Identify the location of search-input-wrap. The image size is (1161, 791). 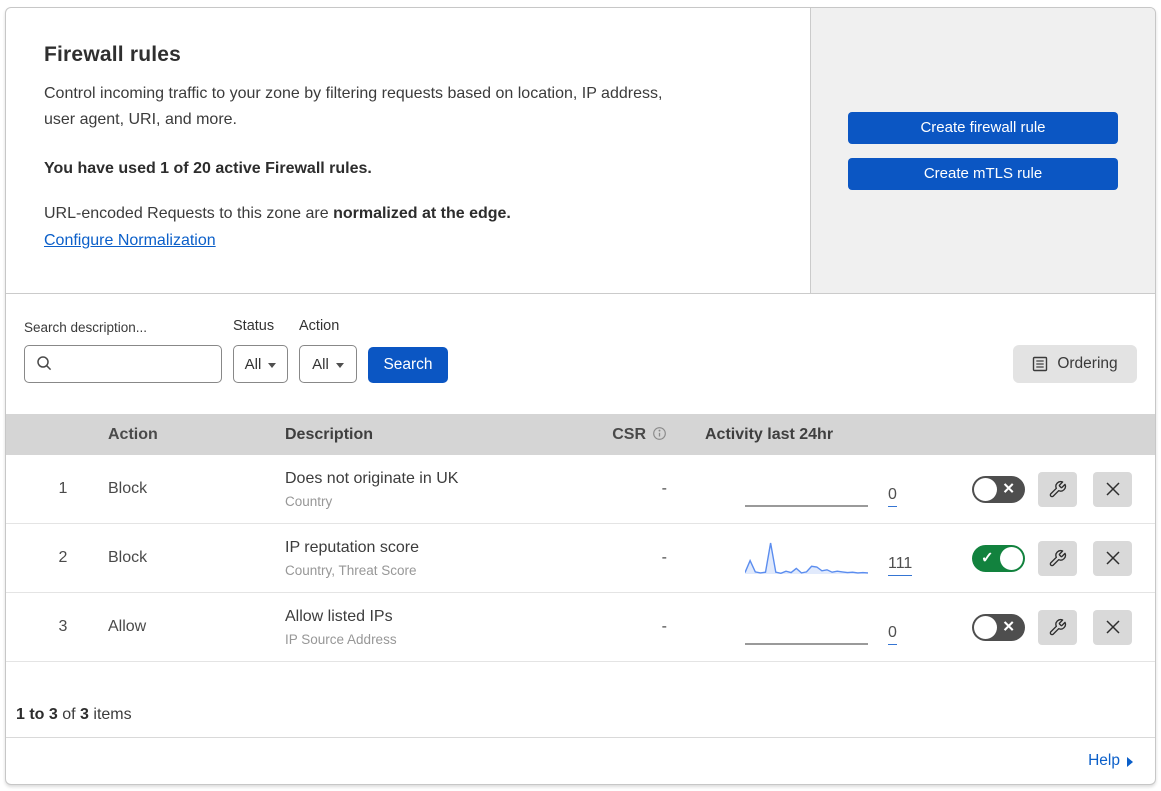
(123, 364).